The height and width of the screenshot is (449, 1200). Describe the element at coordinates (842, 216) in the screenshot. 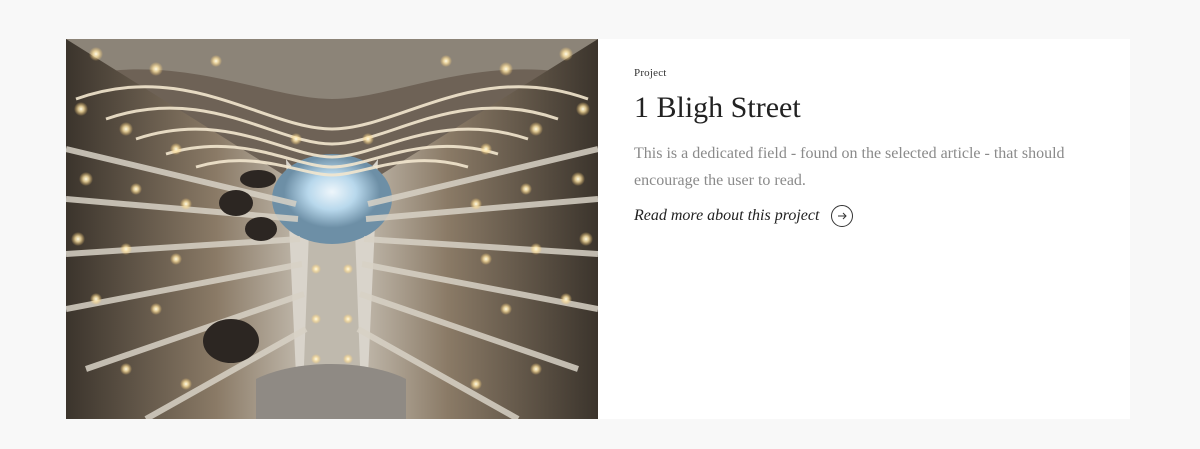

I see `arrow-right-circle-icon` at that location.